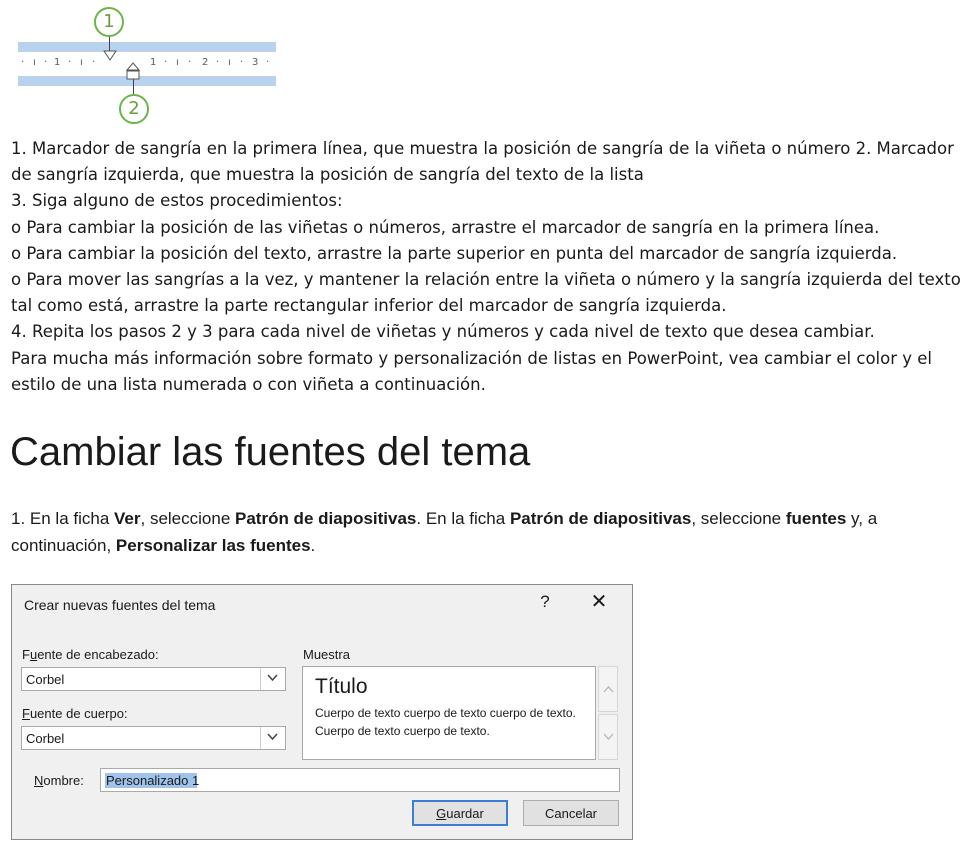  Describe the element at coordinates (120, 605) in the screenshot. I see `dialog-title: Crear nuevas fuentes del tema` at that location.